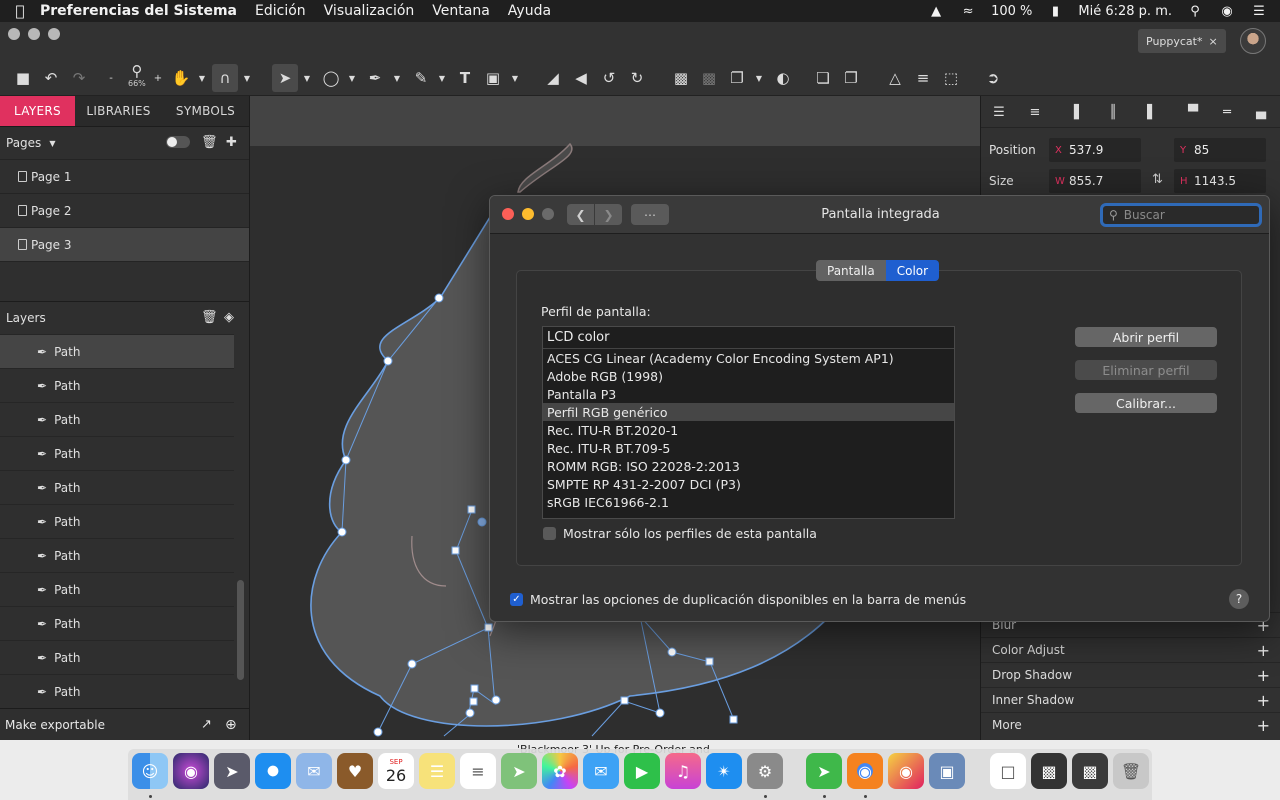 Image resolution: width=1280 pixels, height=800 pixels. What do you see at coordinates (851, 78) in the screenshot?
I see `send-backward-icon: ❐` at bounding box center [851, 78].